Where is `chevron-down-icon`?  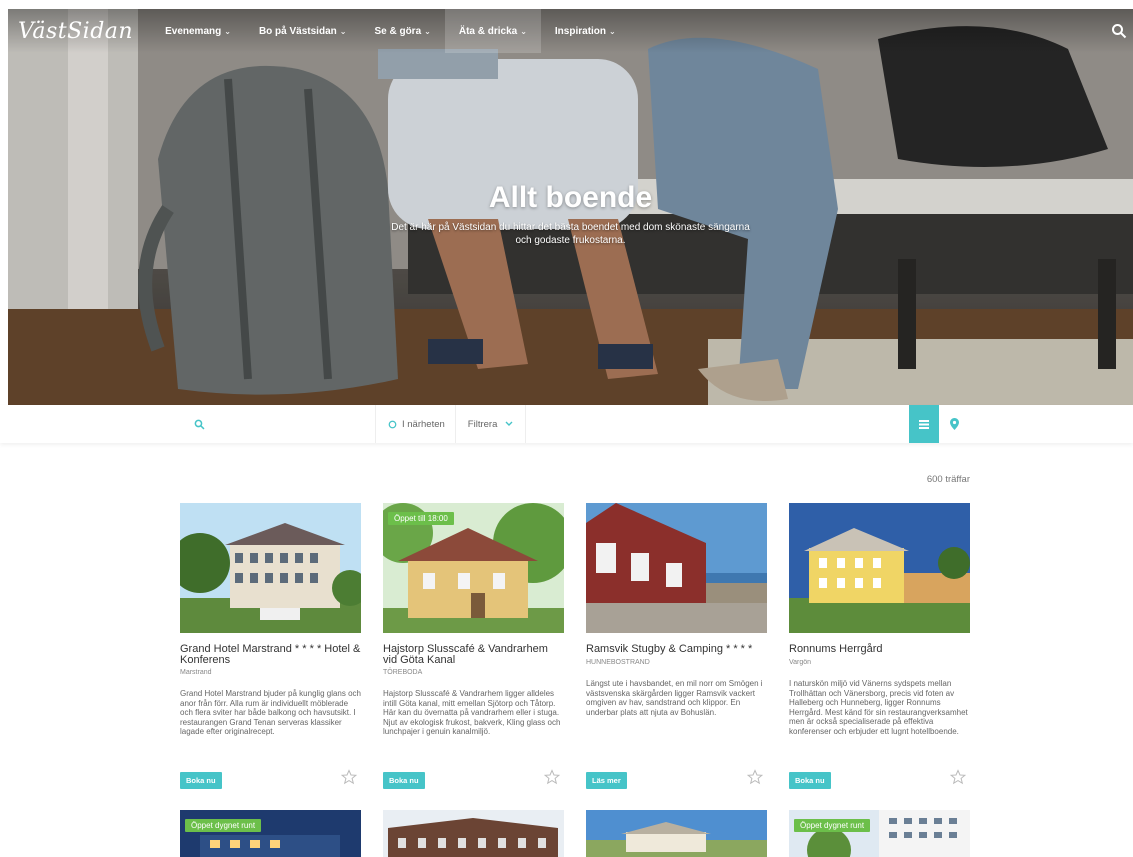 chevron-down-icon is located at coordinates (509, 423).